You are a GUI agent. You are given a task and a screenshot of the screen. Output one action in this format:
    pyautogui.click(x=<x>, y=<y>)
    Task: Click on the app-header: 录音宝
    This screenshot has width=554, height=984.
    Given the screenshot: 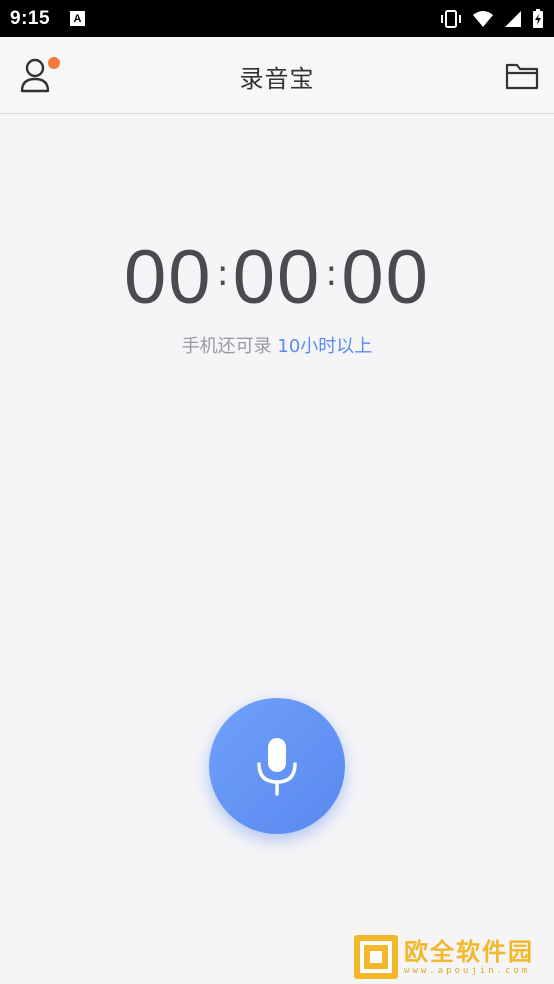 What is the action you would take?
    pyautogui.click(x=277, y=75)
    